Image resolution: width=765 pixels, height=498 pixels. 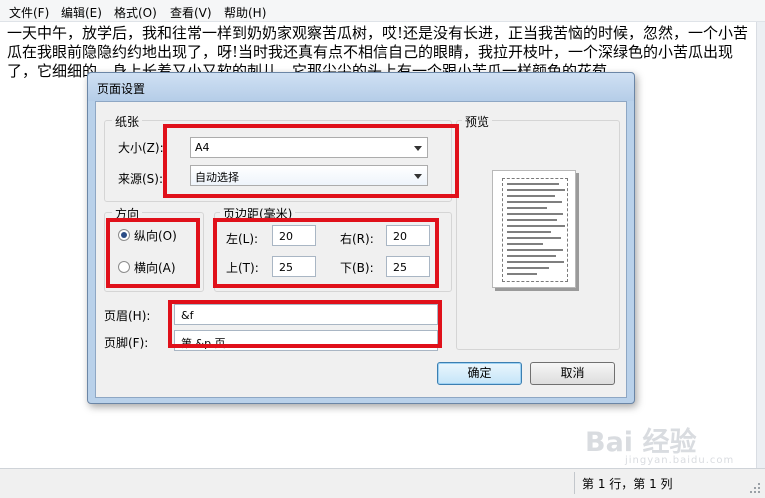 What do you see at coordinates (326, 253) in the screenshot?
I see `margins-highlight-box` at bounding box center [326, 253].